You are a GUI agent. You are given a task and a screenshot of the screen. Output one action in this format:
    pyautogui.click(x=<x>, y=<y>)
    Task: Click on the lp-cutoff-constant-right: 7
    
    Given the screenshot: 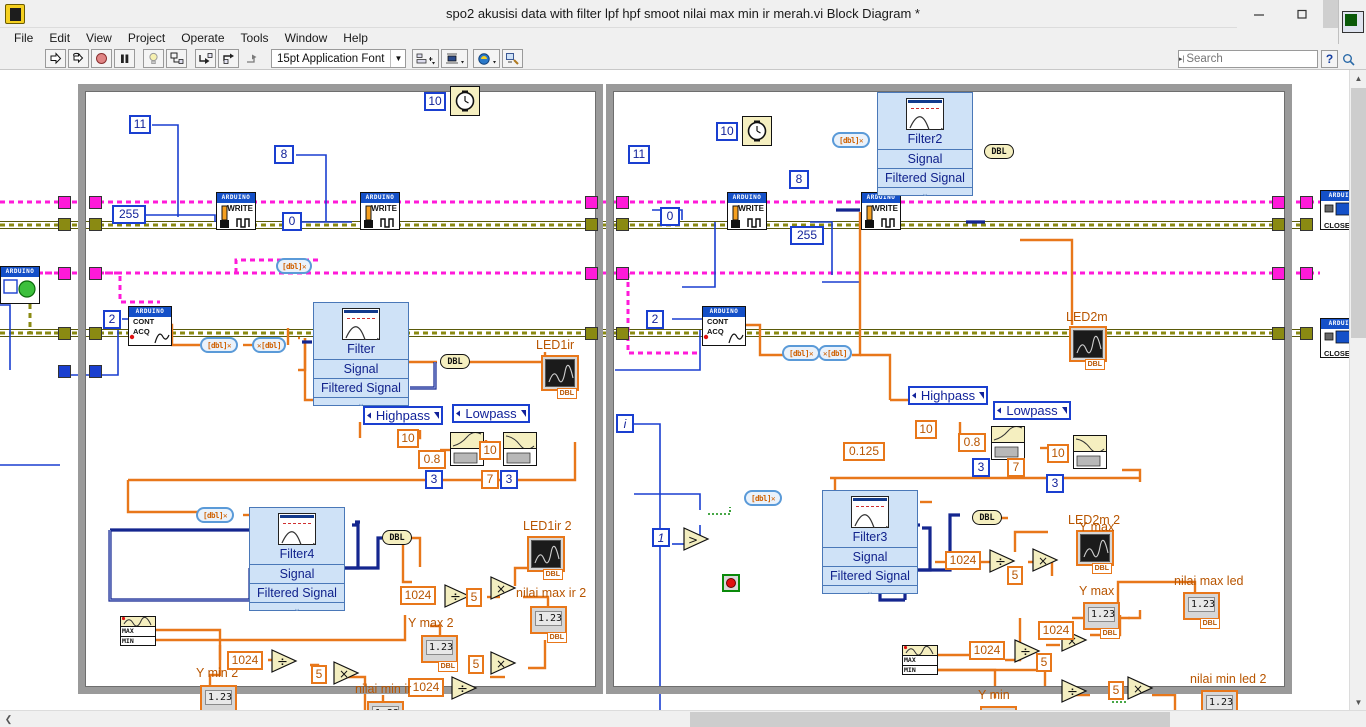 What is the action you would take?
    pyautogui.click(x=1016, y=467)
    